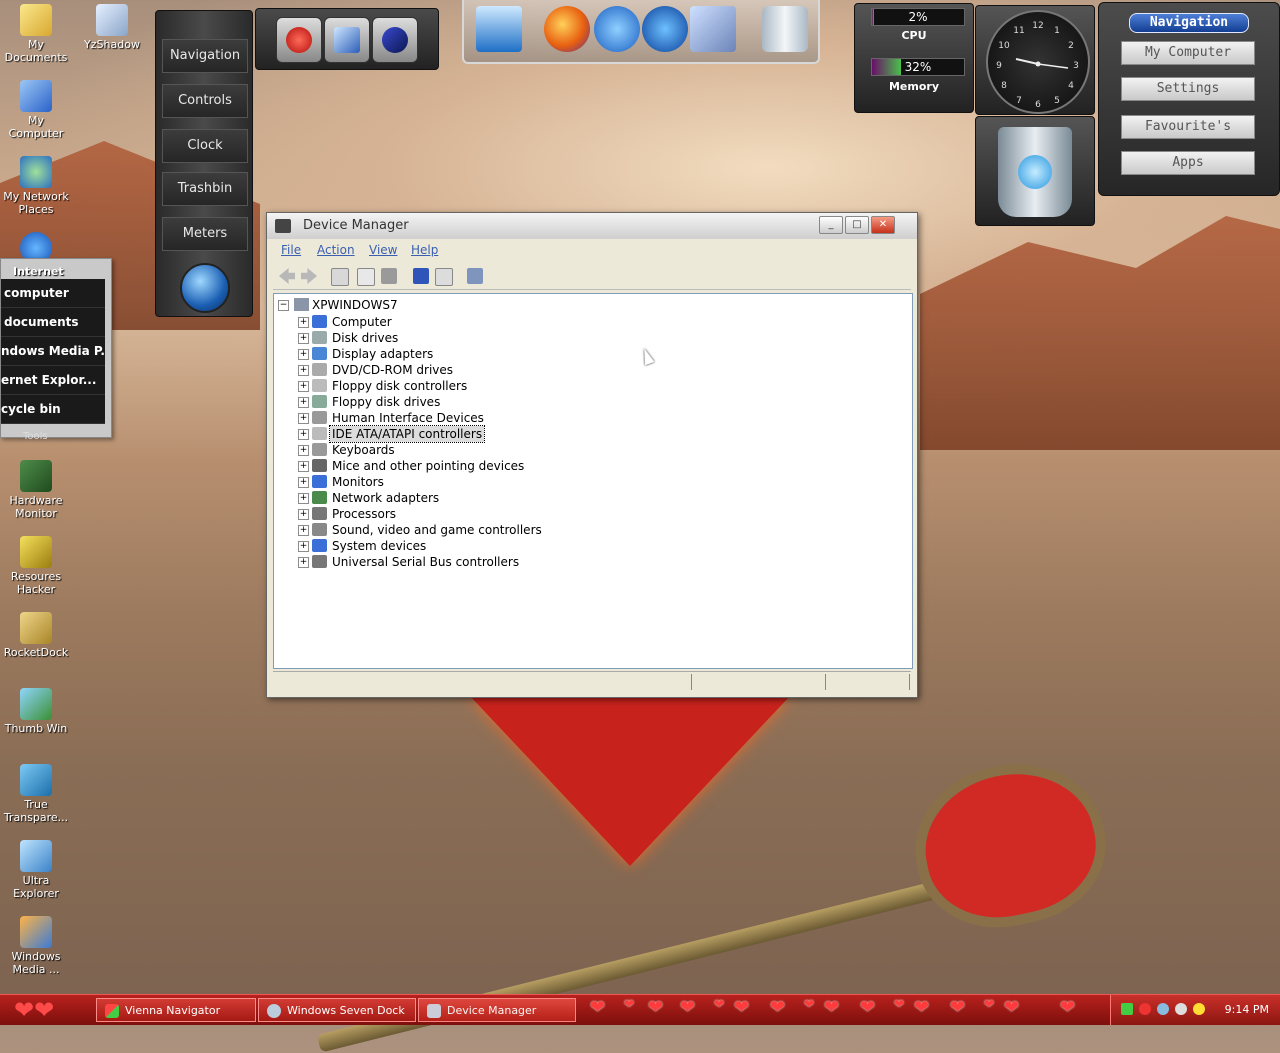 This screenshot has height=1053, width=1280. What do you see at coordinates (385, 498) in the screenshot?
I see `tree-node: Network adapters` at bounding box center [385, 498].